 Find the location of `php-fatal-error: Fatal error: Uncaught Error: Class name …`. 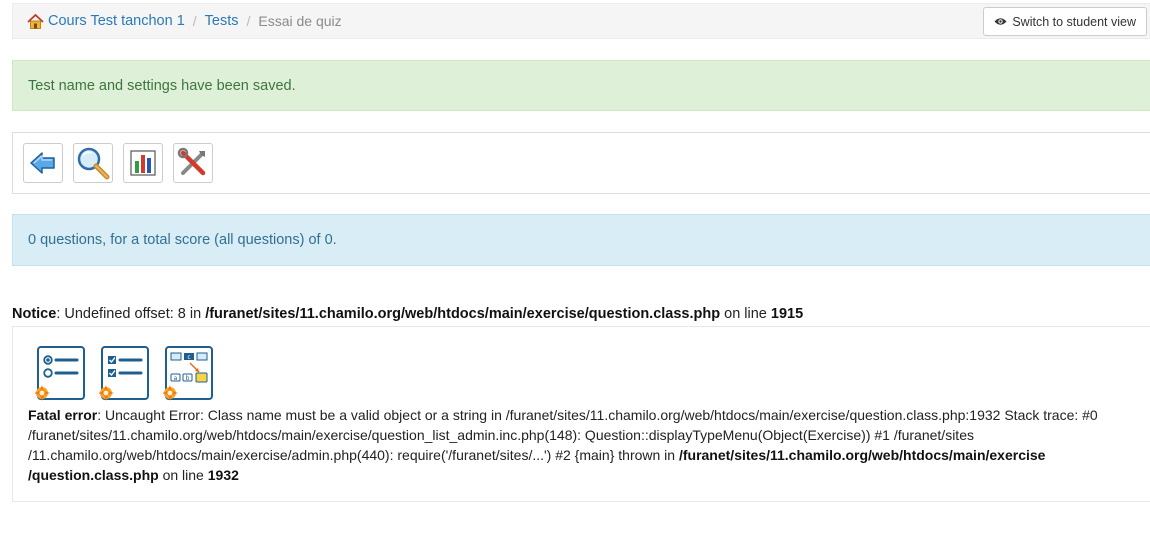

php-fatal-error: Fatal error: Uncaught Error: Class name … is located at coordinates (583, 445).